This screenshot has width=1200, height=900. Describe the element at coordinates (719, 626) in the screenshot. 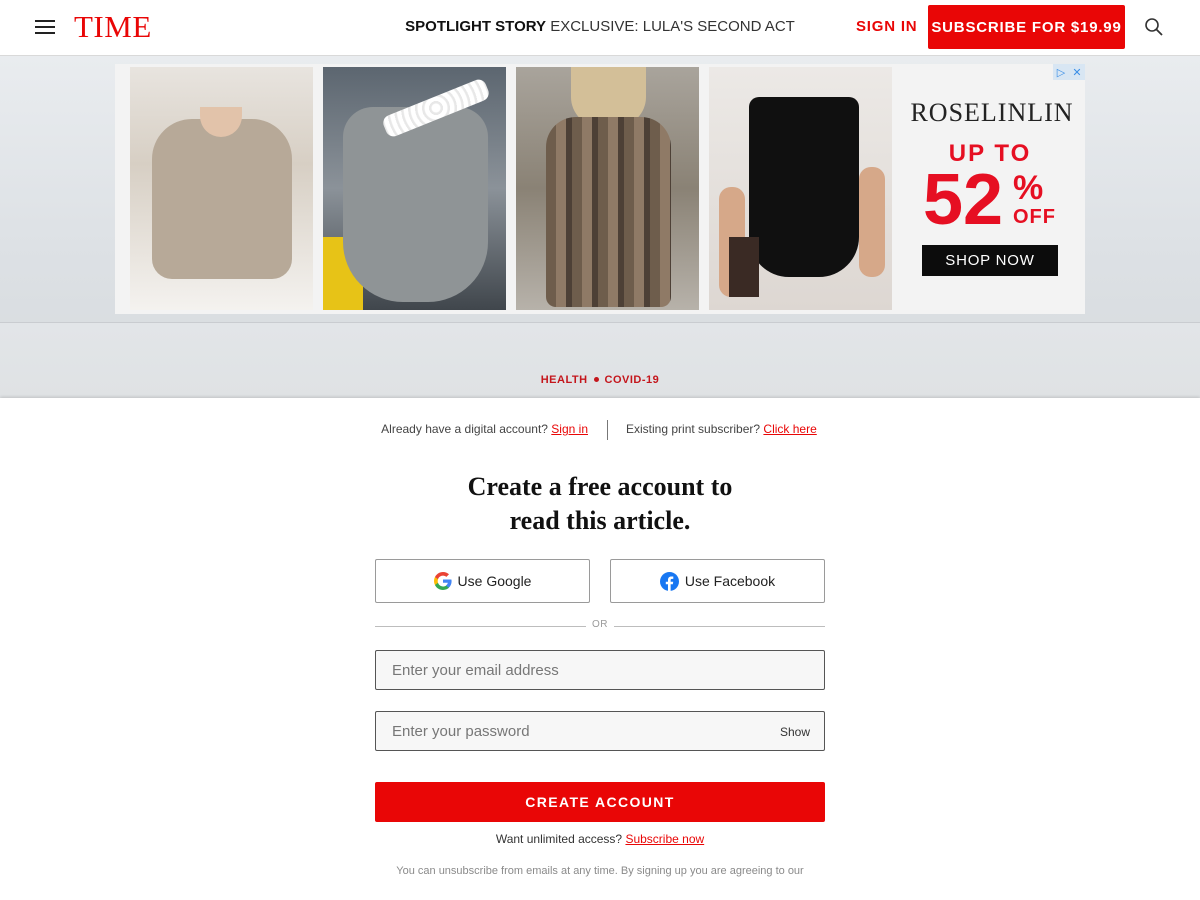

I see `or-divider-line` at that location.